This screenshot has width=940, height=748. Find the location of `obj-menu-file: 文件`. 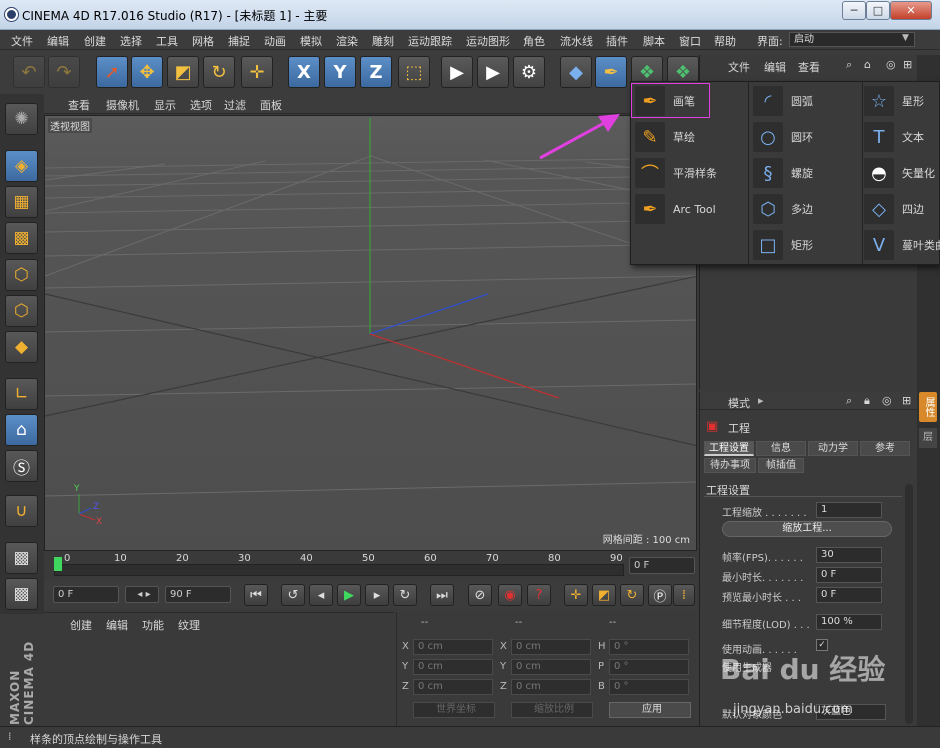

obj-menu-file: 文件 is located at coordinates (739, 67).